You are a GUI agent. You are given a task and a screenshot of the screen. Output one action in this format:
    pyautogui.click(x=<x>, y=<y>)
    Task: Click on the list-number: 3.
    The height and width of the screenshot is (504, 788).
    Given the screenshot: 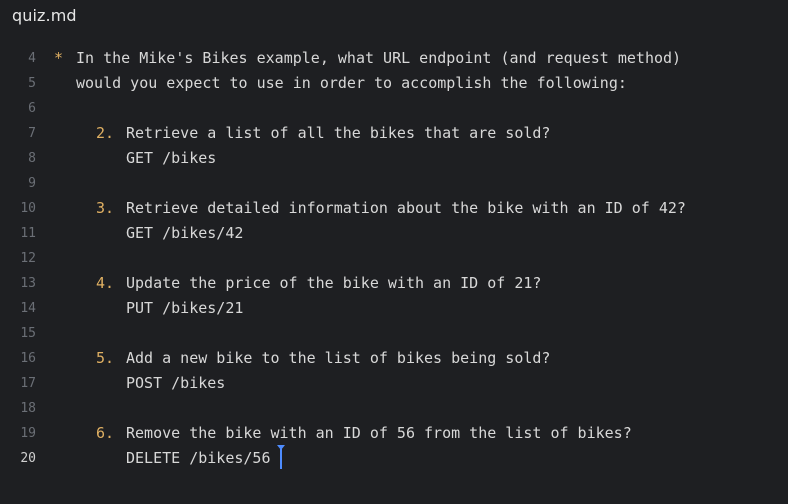 What is the action you would take?
    pyautogui.click(x=105, y=208)
    